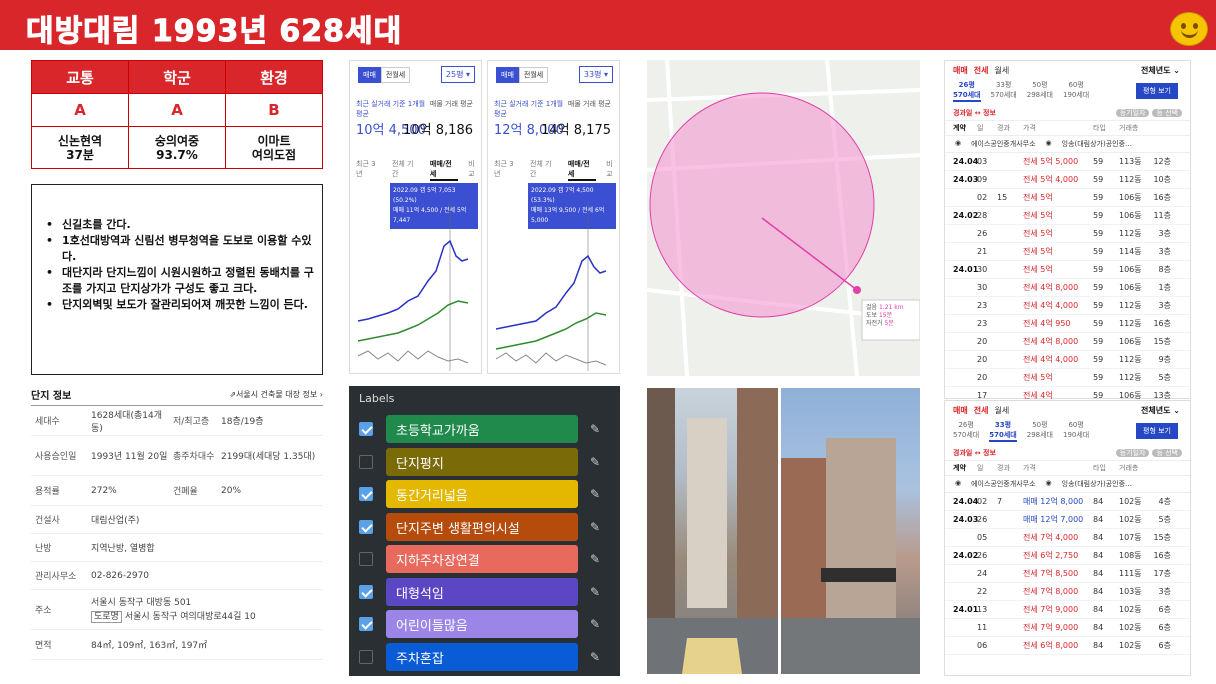 This screenshot has width=1216, height=684. What do you see at coordinates (608, 25) in the screenshot?
I see `page-header: 대방대림 1993년 628세대` at bounding box center [608, 25].